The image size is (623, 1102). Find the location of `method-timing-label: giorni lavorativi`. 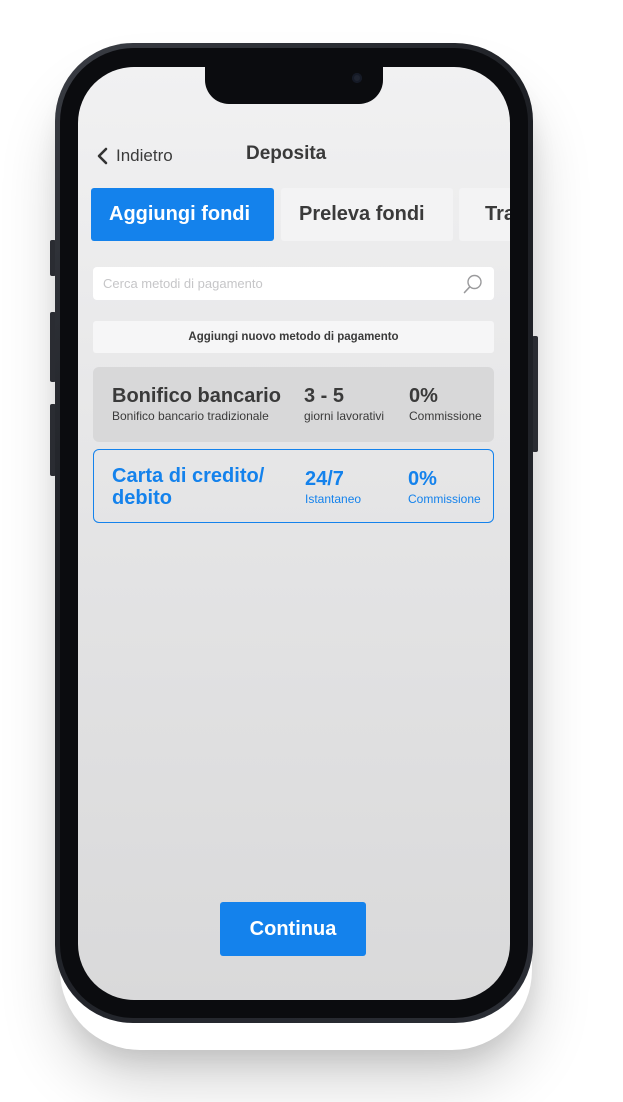

method-timing-label: giorni lavorativi is located at coordinates (344, 416).